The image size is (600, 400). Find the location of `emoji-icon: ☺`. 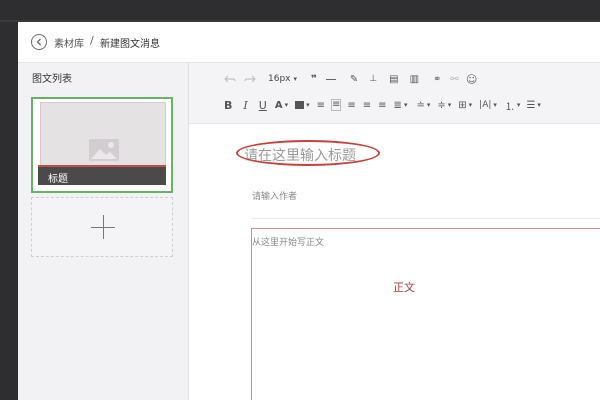

emoji-icon: ☺ is located at coordinates (471, 79).